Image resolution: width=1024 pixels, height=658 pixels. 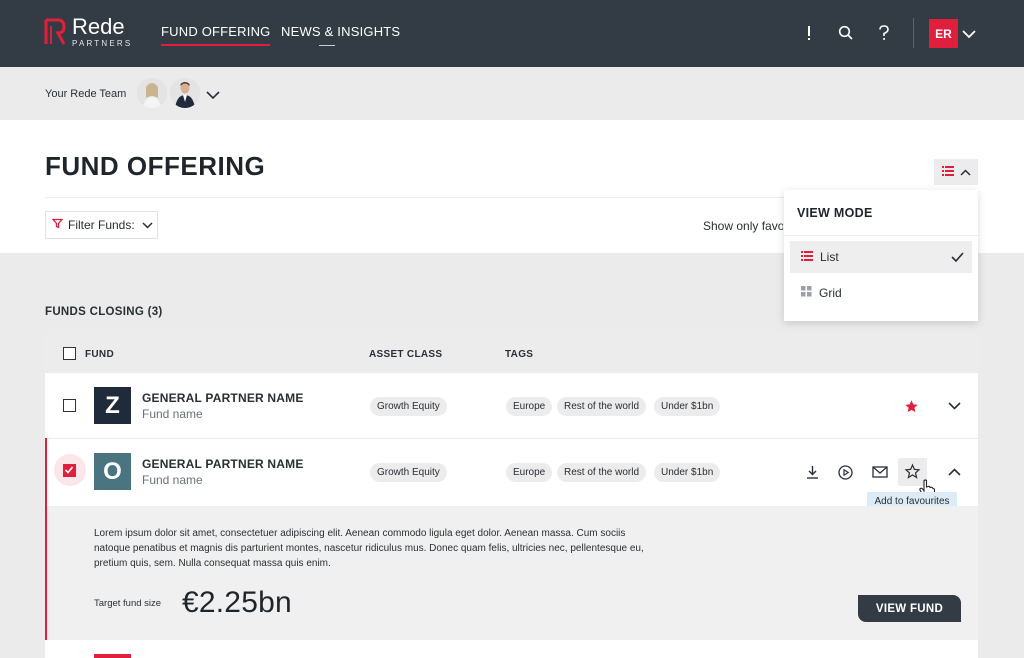 I want to click on page-title: FUND OFFERING, so click(x=155, y=166).